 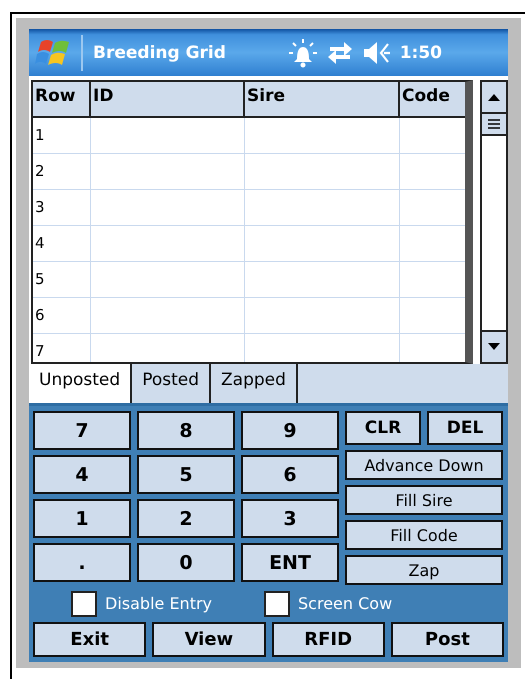 I want to click on scrollbar, so click(x=494, y=222).